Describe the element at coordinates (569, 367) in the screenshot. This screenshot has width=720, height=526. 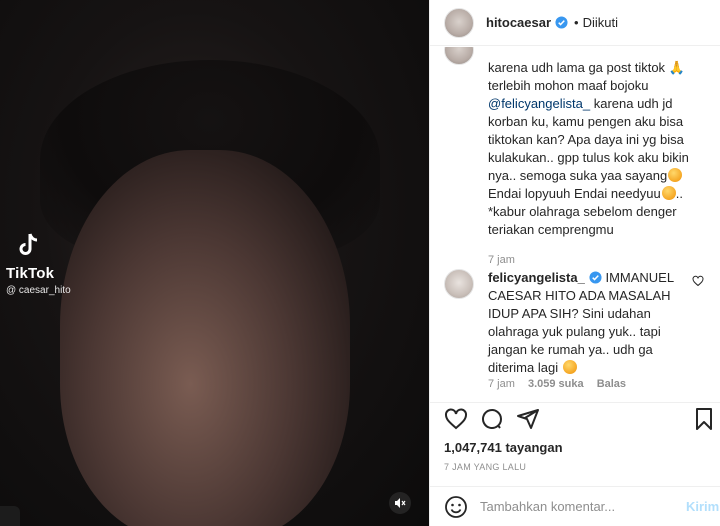
I see `upside-down-face-emoji-icon` at that location.